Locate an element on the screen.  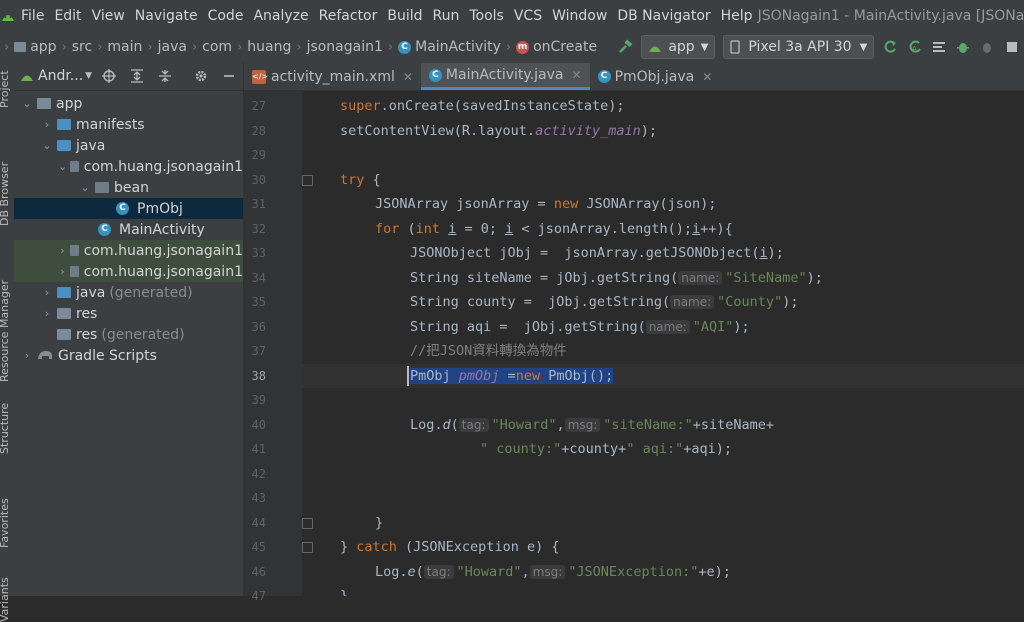
dropdown-arrow-icon: ▼ is located at coordinates (88, 76).